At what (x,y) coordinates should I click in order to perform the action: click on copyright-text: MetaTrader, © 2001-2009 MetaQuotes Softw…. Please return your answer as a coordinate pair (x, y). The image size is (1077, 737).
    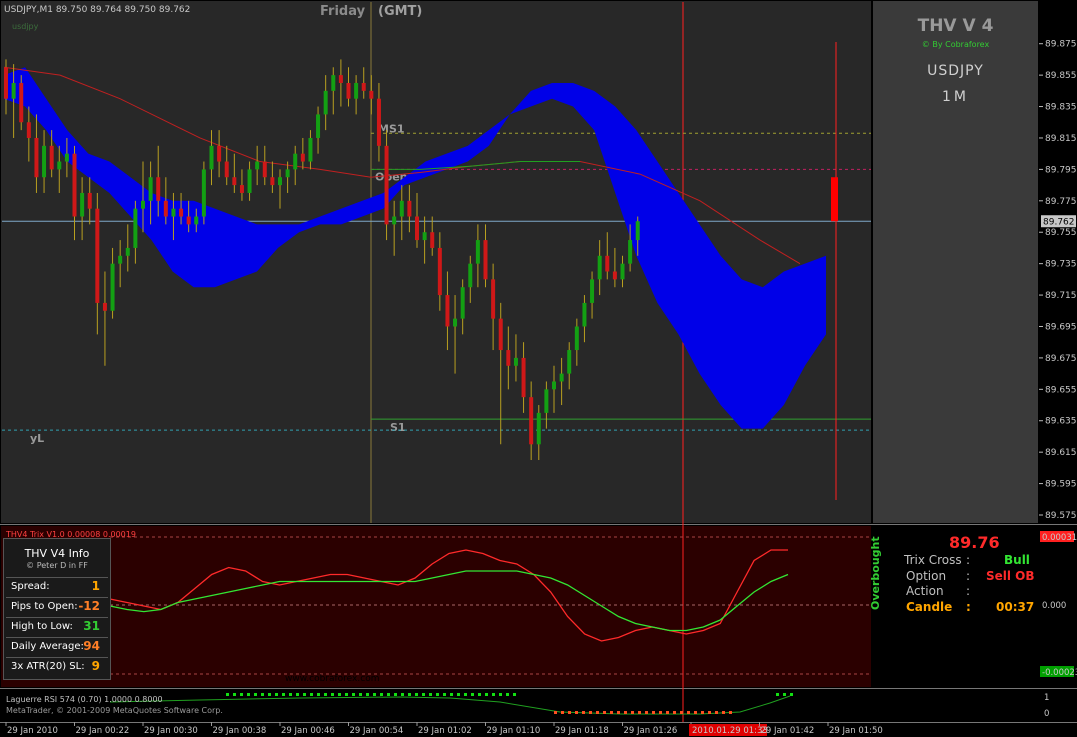
    Looking at the image, I should click on (114, 710).